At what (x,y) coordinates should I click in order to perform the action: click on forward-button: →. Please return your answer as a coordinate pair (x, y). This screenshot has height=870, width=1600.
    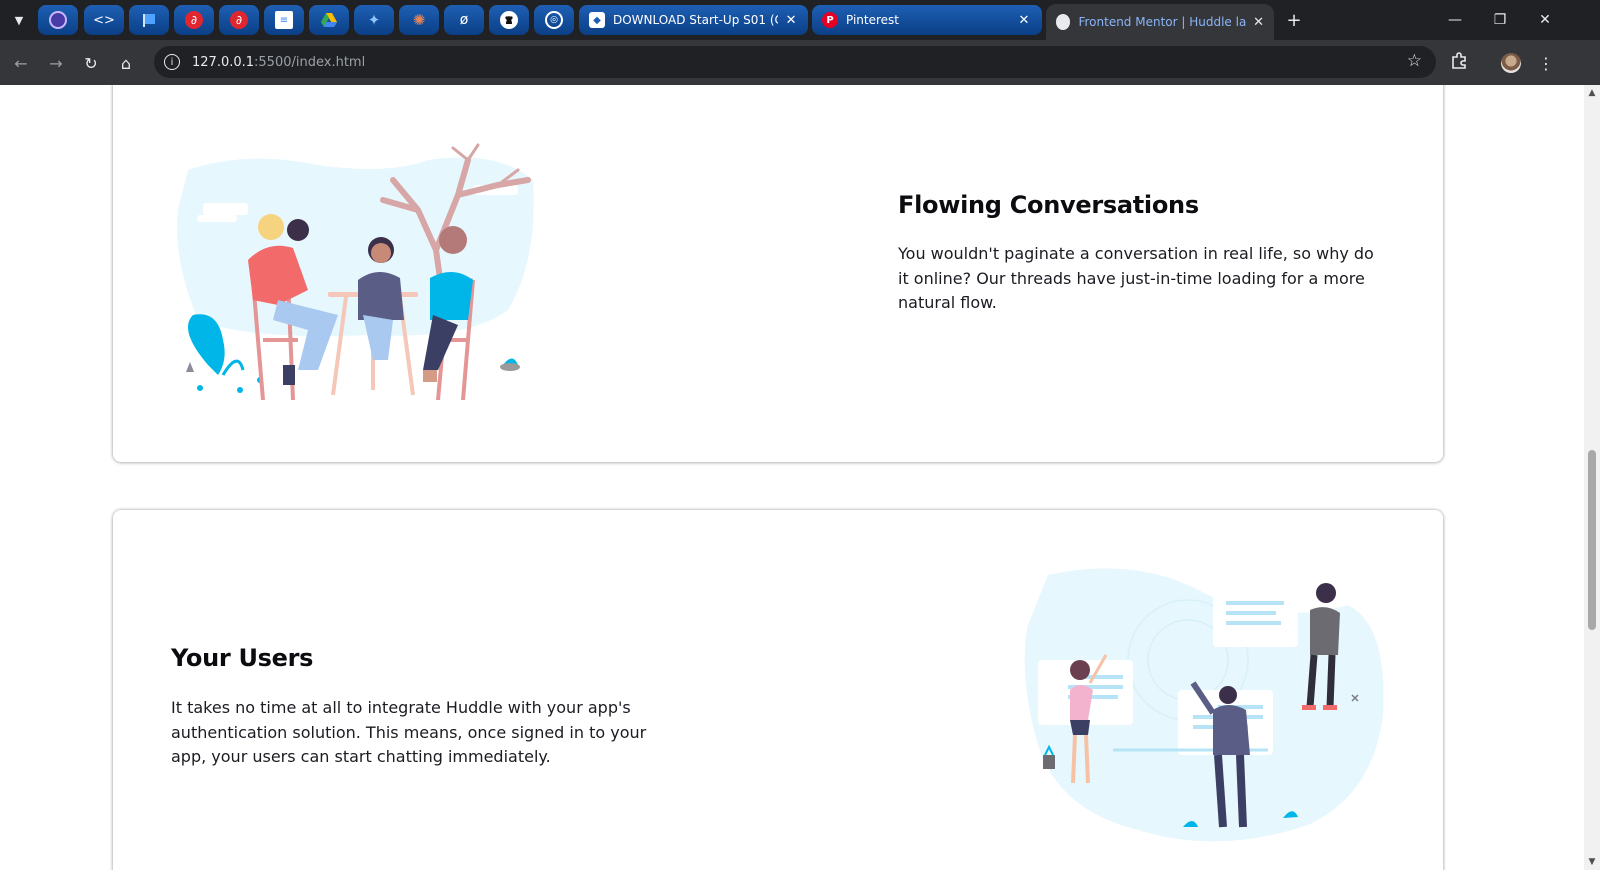
    Looking at the image, I should click on (56, 63).